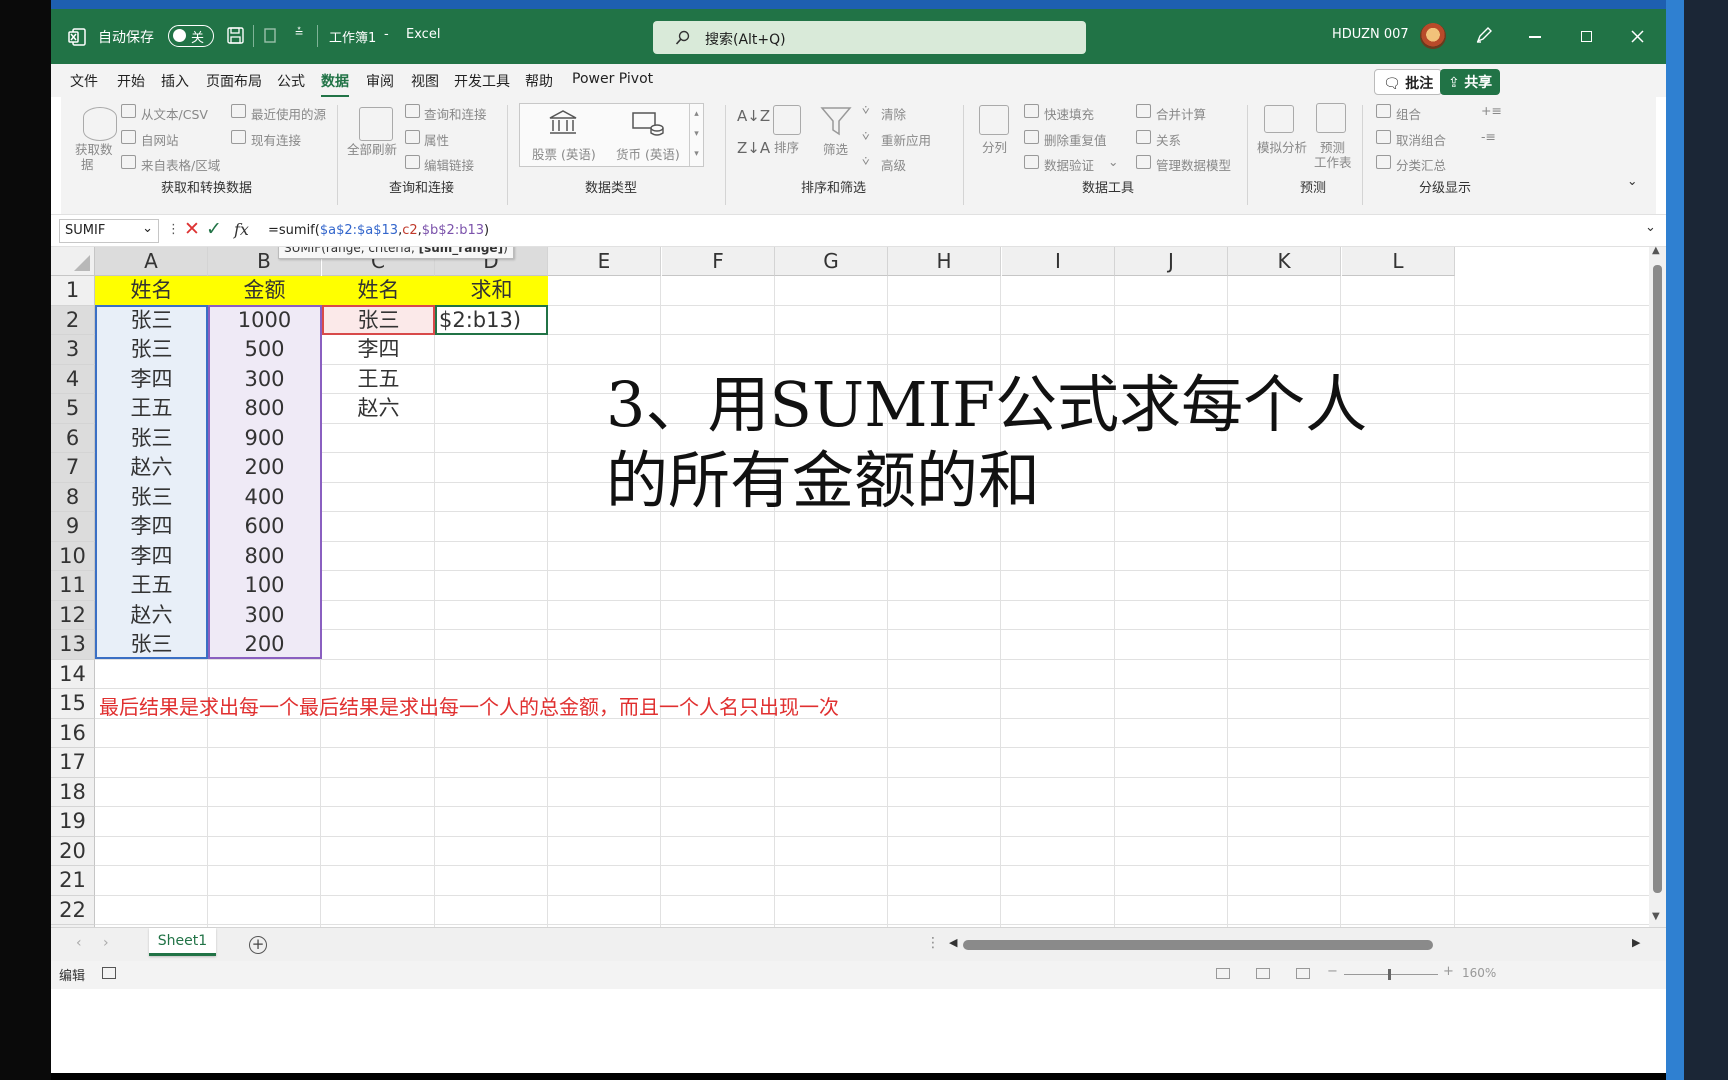 The image size is (1728, 1080). What do you see at coordinates (893, 164) in the screenshot?
I see `advanced-button: 高级` at bounding box center [893, 164].